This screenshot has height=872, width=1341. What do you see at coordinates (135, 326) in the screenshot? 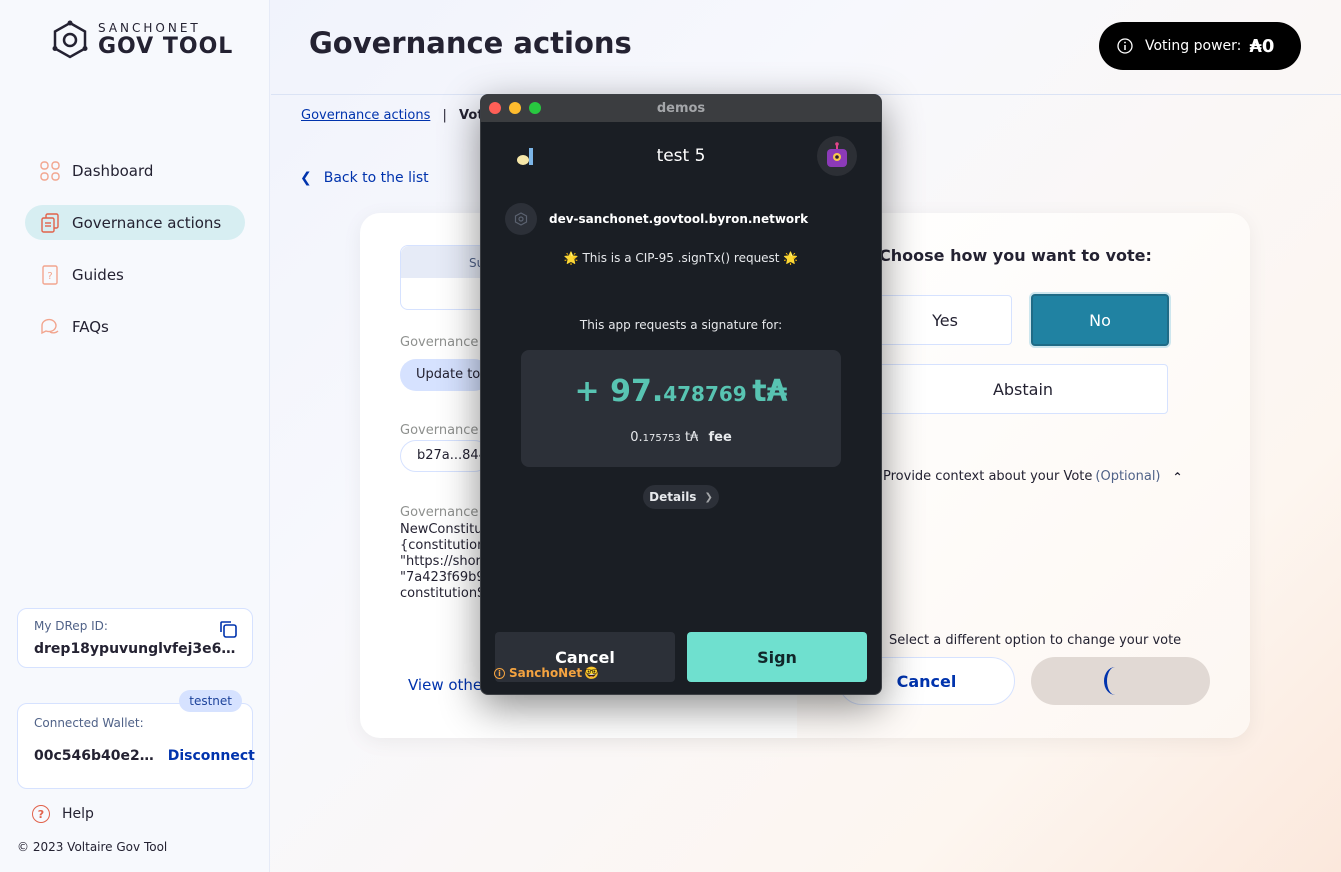
I see `sidebar-item-faqs: FAQs` at bounding box center [135, 326].